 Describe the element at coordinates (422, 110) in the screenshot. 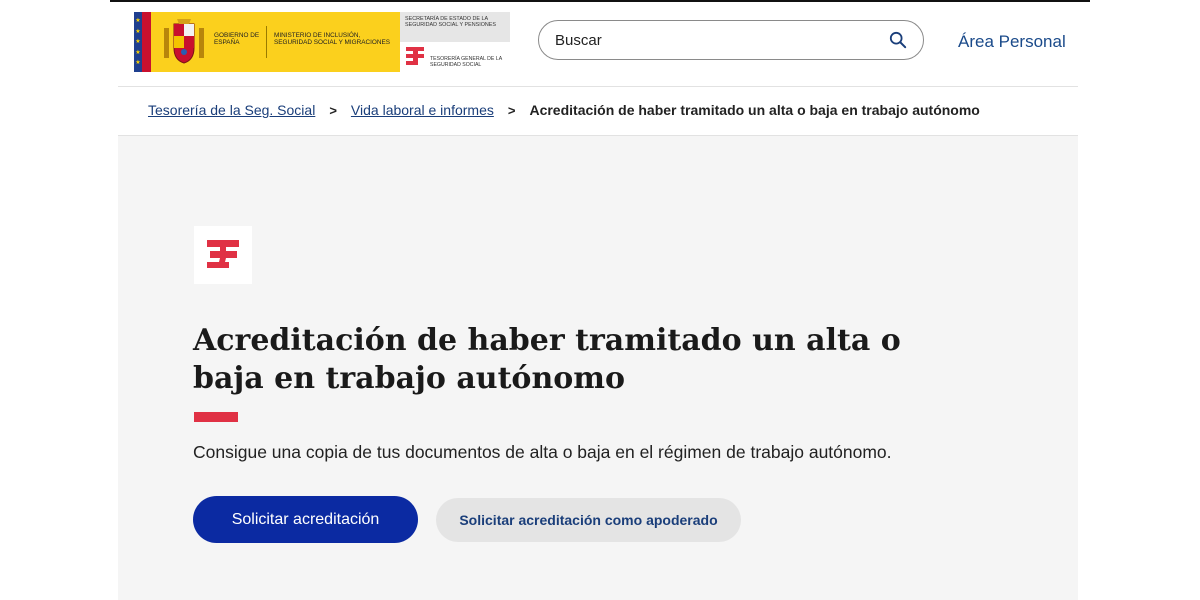

I see `breadcrumb-link-vida-laboral: Vida laboral e informes` at that location.